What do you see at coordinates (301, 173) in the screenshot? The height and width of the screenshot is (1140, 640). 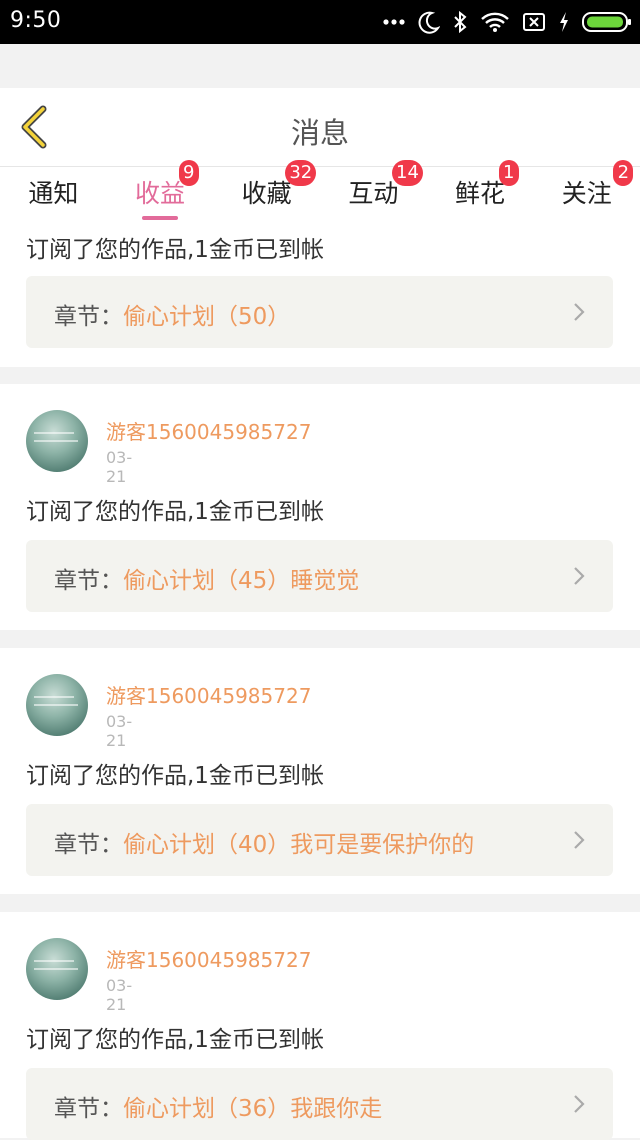 I see `badge-favorites: 32` at bounding box center [301, 173].